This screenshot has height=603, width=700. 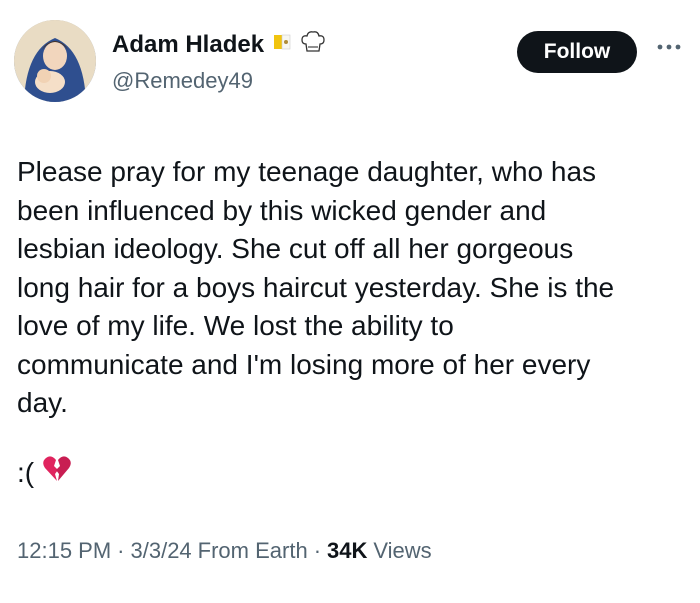 I want to click on tweet-location: From Earth, so click(x=252, y=550).